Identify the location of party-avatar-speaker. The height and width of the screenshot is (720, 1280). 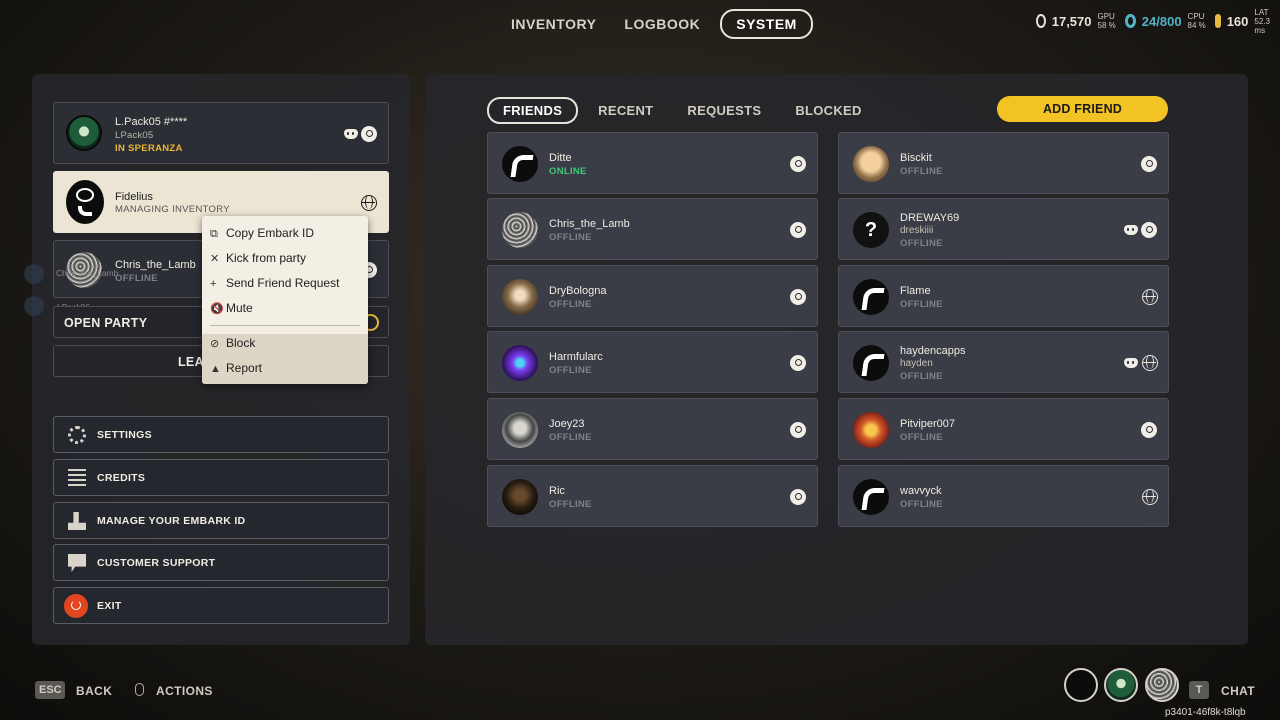
(1081, 685).